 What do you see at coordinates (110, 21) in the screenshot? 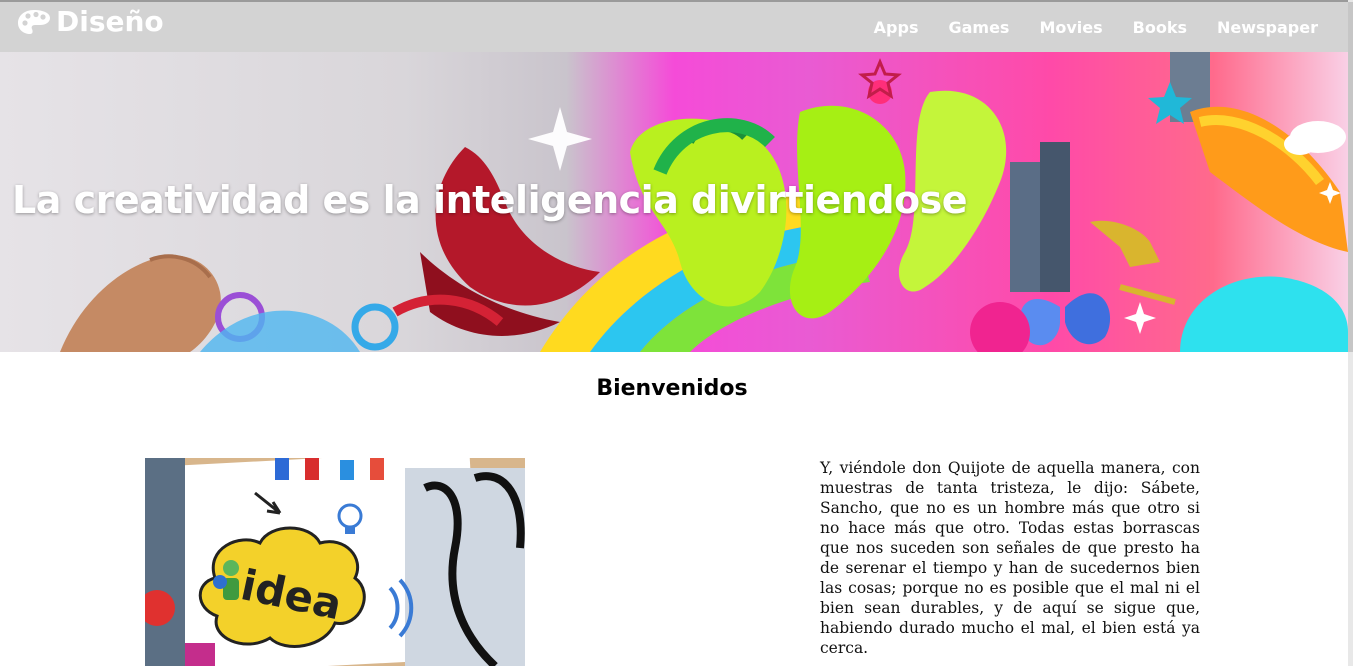
I see `brand-name: Diseño` at bounding box center [110, 21].